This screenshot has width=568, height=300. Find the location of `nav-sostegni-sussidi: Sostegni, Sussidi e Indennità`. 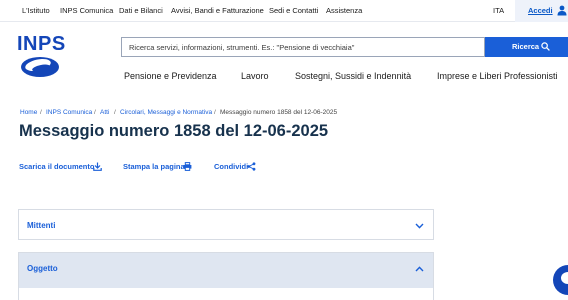

nav-sostegni-sussidi: Sostegni, Sussidi e Indennità is located at coordinates (353, 76).